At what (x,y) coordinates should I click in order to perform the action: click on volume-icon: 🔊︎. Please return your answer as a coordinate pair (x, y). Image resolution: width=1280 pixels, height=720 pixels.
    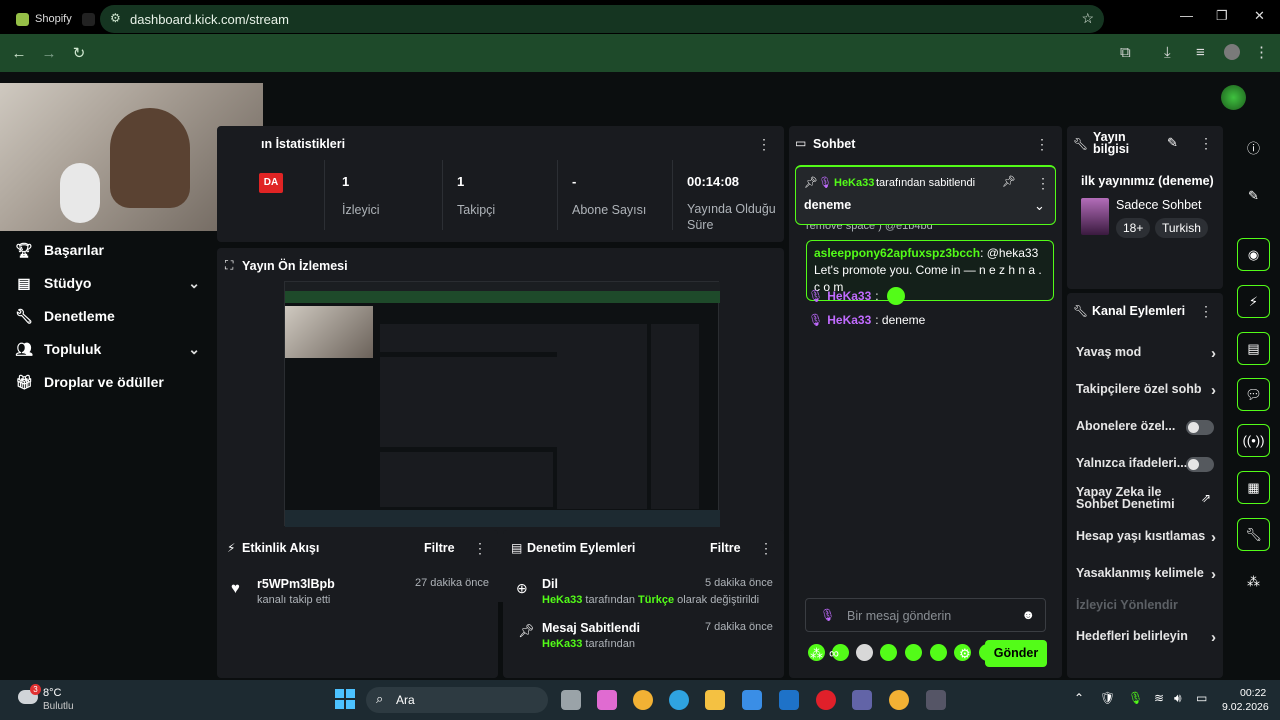
    Looking at the image, I should click on (1178, 698).